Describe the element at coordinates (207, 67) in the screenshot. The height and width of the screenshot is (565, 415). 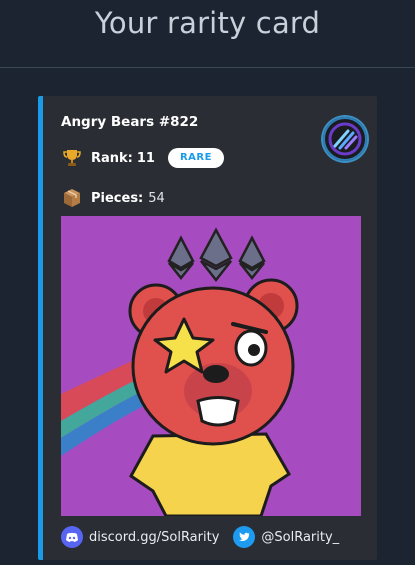
I see `header-divider` at that location.